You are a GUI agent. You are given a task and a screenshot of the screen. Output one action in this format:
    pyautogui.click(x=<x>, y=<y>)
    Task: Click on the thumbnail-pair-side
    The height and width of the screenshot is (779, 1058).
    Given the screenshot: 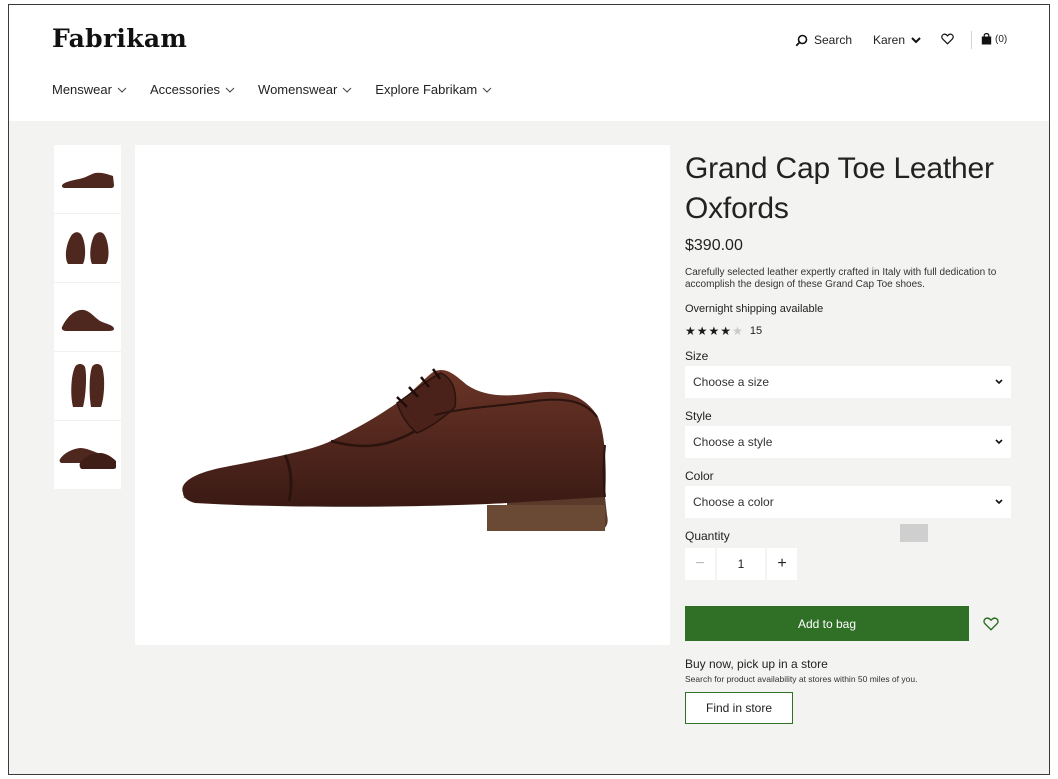 What is the action you would take?
    pyautogui.click(x=87, y=455)
    